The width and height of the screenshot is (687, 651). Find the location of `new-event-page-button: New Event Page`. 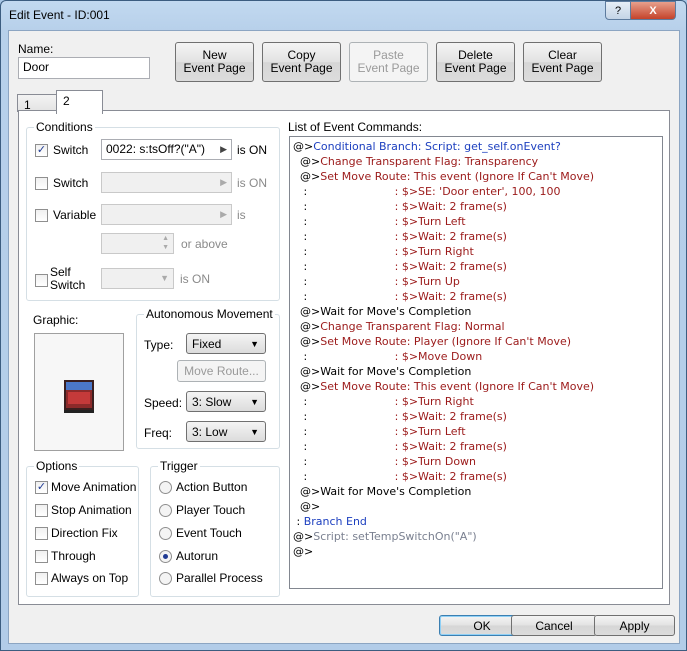

new-event-page-button: New Event Page is located at coordinates (214, 62).